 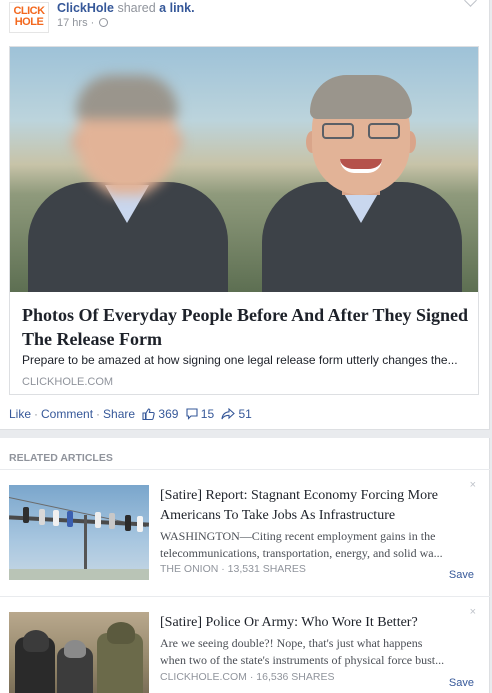 I want to click on share-icon, so click(x=228, y=414).